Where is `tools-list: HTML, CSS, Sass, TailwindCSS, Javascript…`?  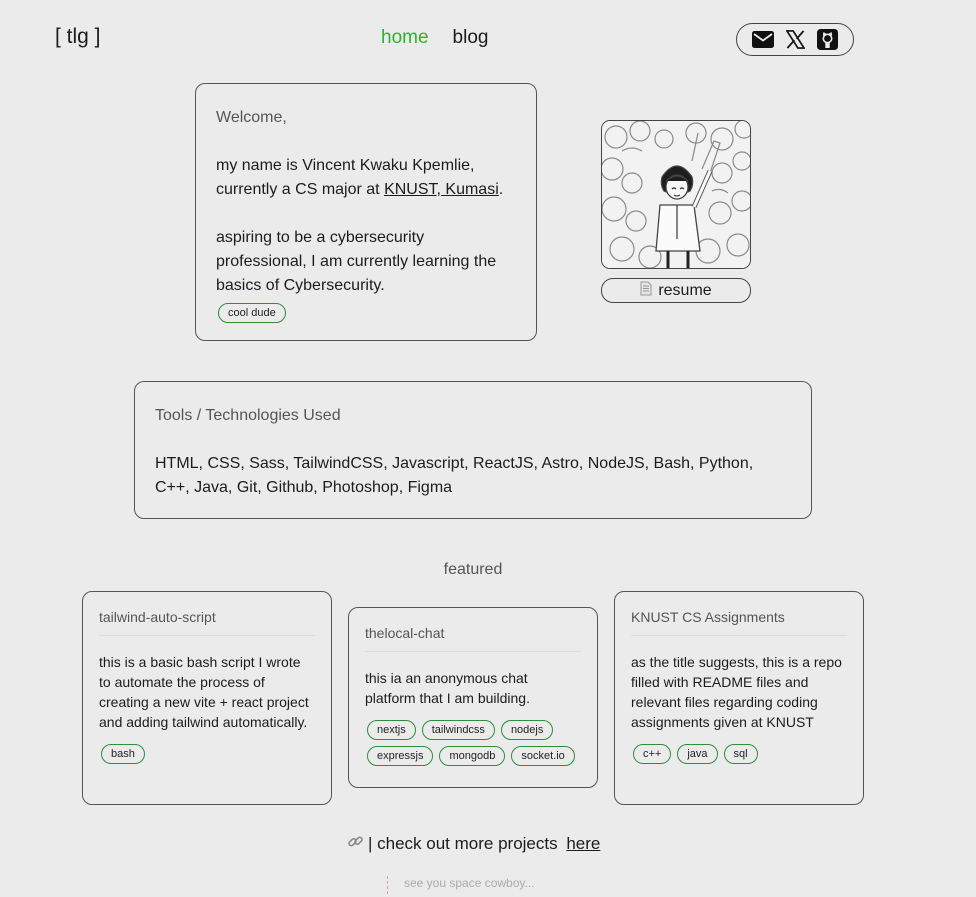 tools-list: HTML, CSS, Sass, TailwindCSS, Javascript… is located at coordinates (454, 475).